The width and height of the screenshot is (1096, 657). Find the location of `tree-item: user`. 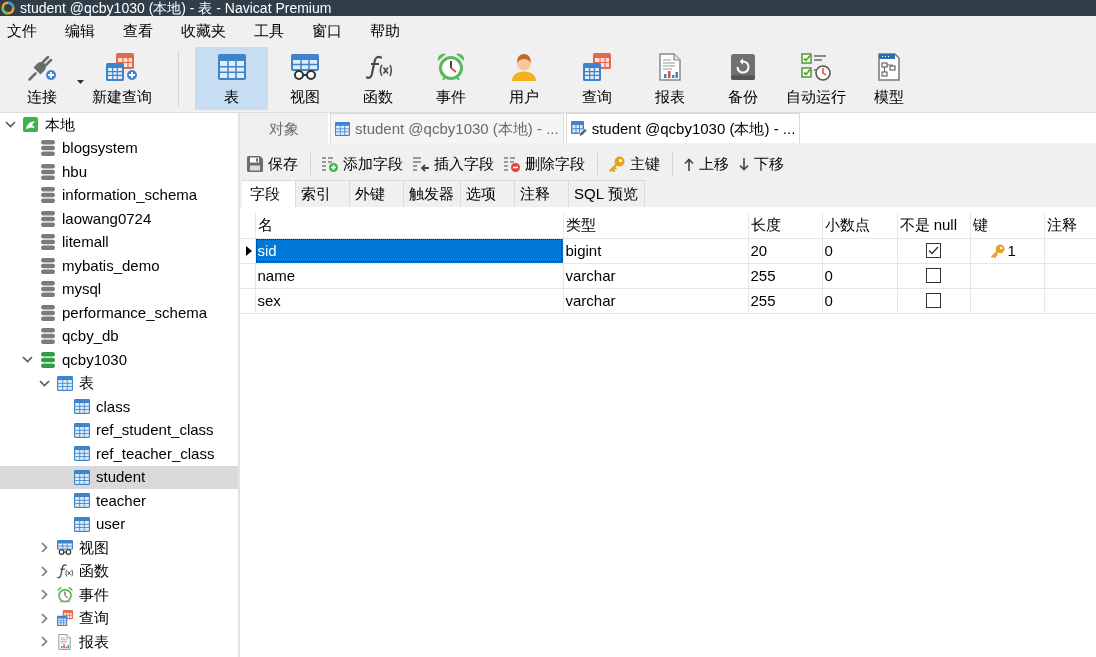

tree-item: user is located at coordinates (119, 524).